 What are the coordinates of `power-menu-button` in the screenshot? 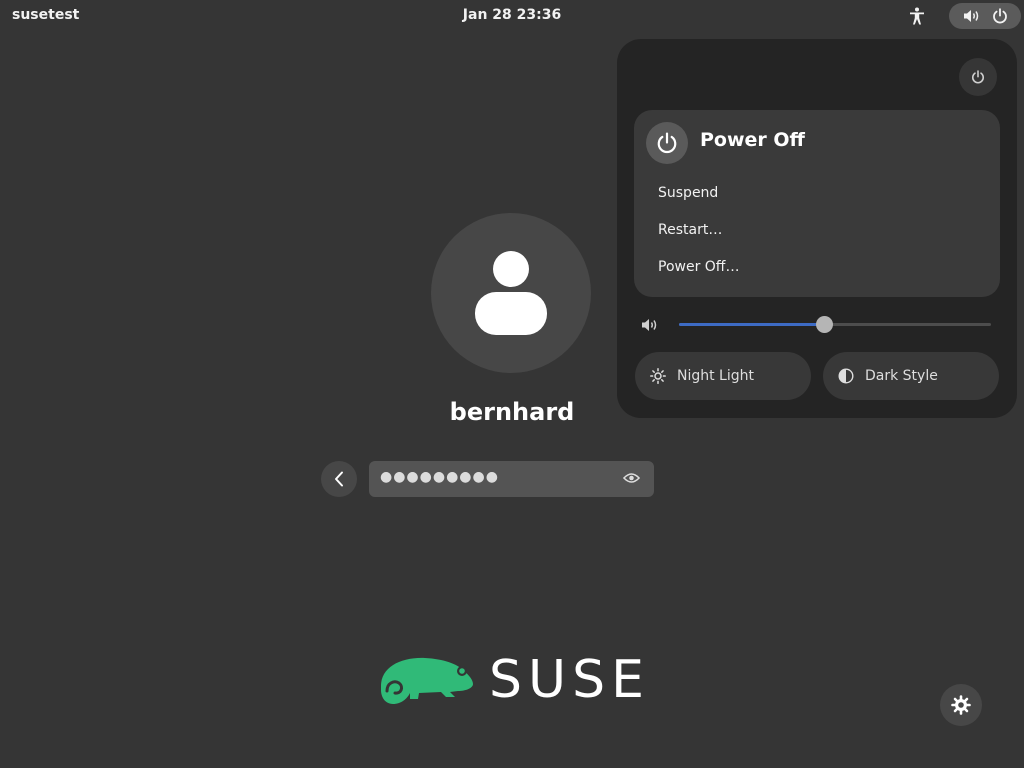 It's located at (978, 77).